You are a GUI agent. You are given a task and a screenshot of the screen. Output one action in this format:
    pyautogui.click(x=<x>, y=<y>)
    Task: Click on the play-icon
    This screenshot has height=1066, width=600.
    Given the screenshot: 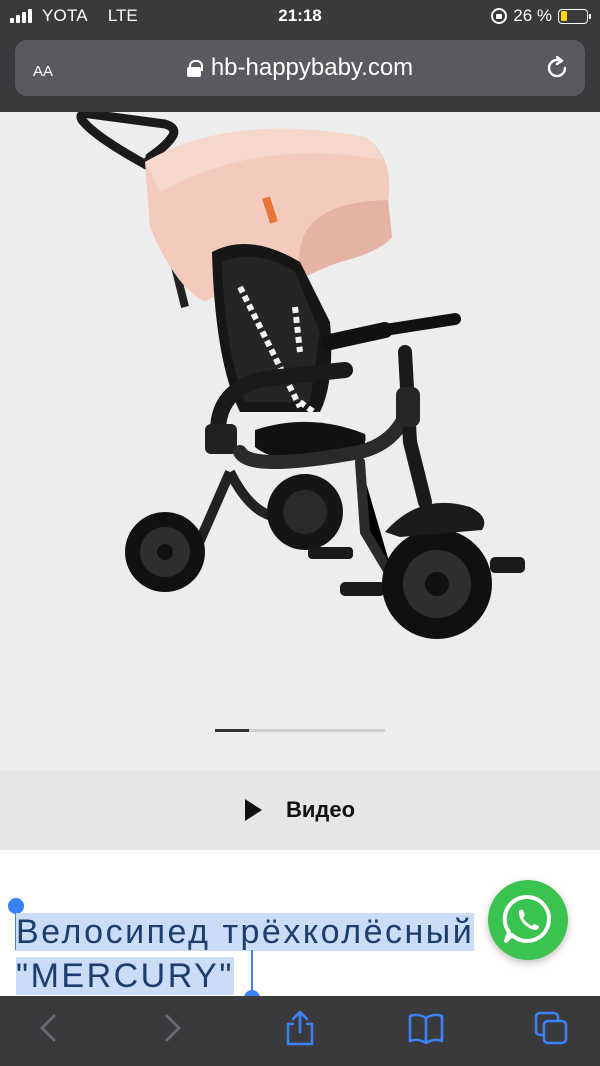 What is the action you would take?
    pyautogui.click(x=253, y=810)
    